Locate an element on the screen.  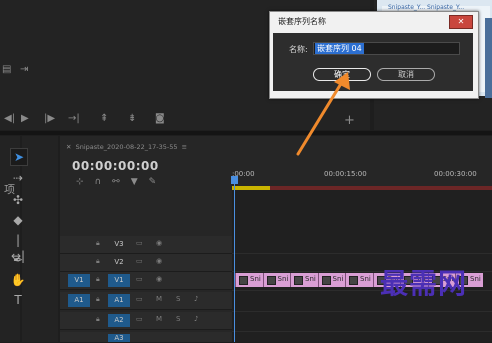
track-header-v3: 🔒︎ V3 ▭ ◉ is located at coordinates (146, 245).